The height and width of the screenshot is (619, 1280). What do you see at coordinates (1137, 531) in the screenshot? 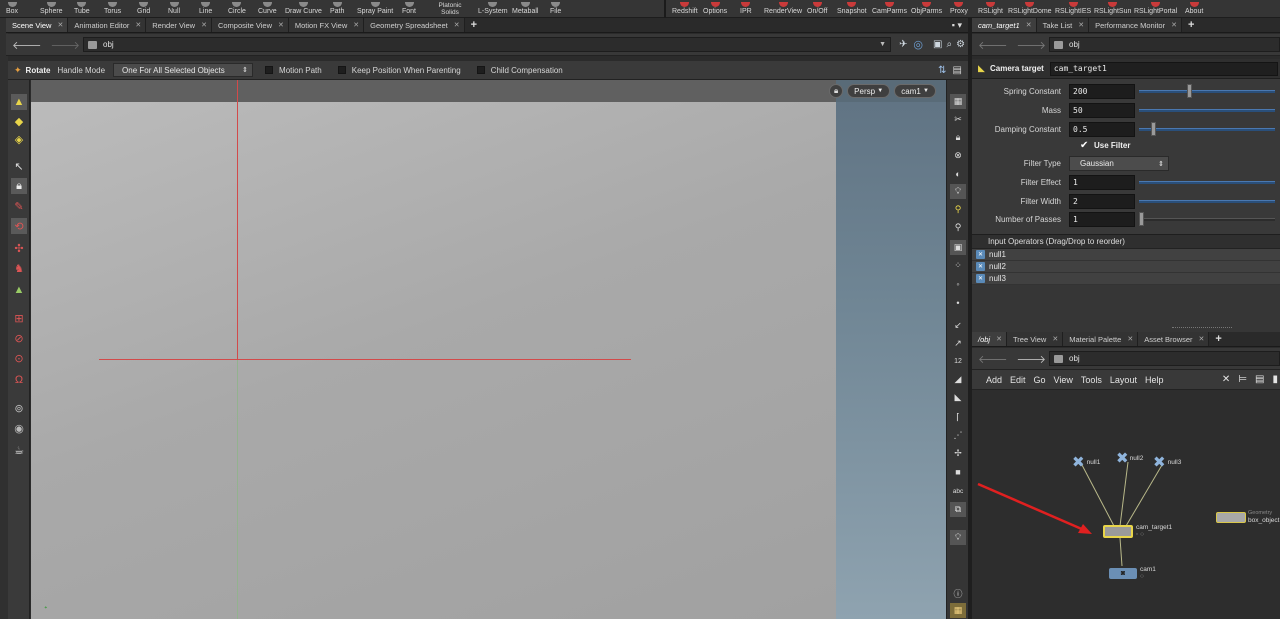
I see `node-cam-target1: cam_target1 ◦ ○` at bounding box center [1137, 531].